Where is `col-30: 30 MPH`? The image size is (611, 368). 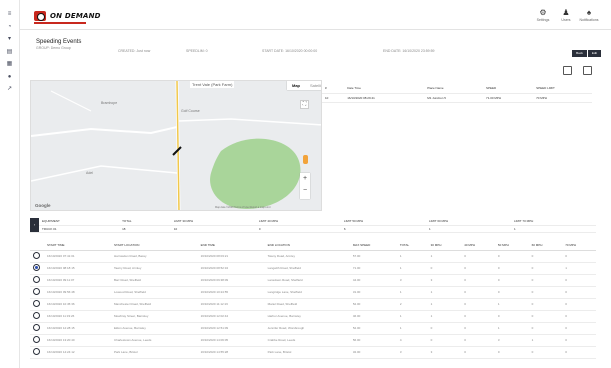
col-30: 30 MPH is located at coordinates (444, 246).